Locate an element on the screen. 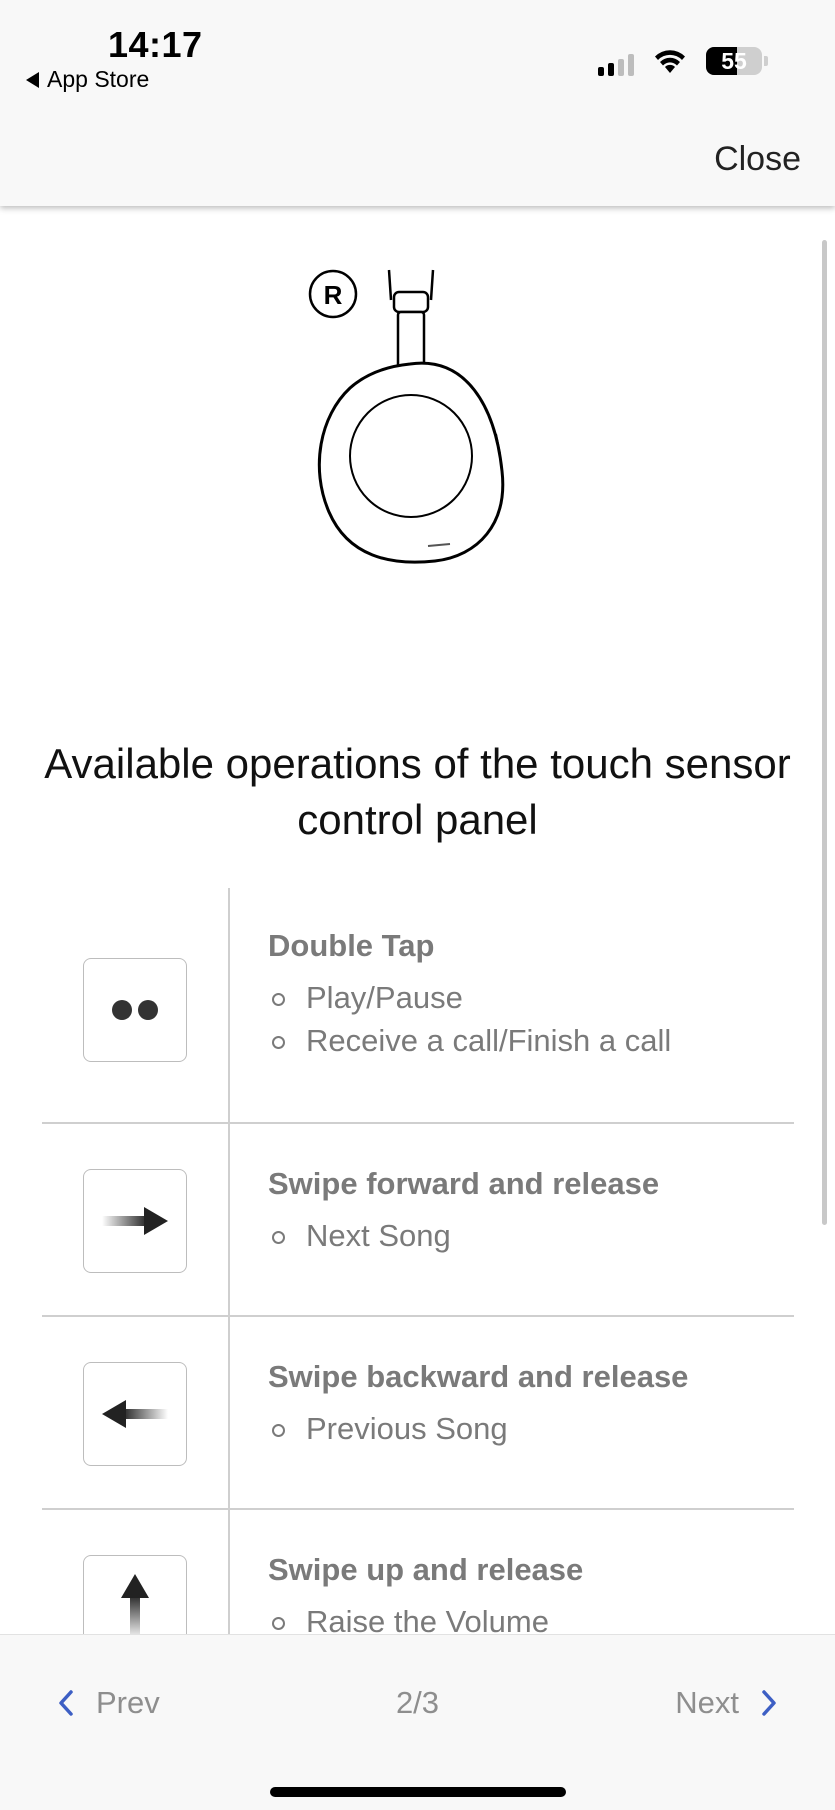  operation-title: Swipe forward and release is located at coordinates (464, 1183).